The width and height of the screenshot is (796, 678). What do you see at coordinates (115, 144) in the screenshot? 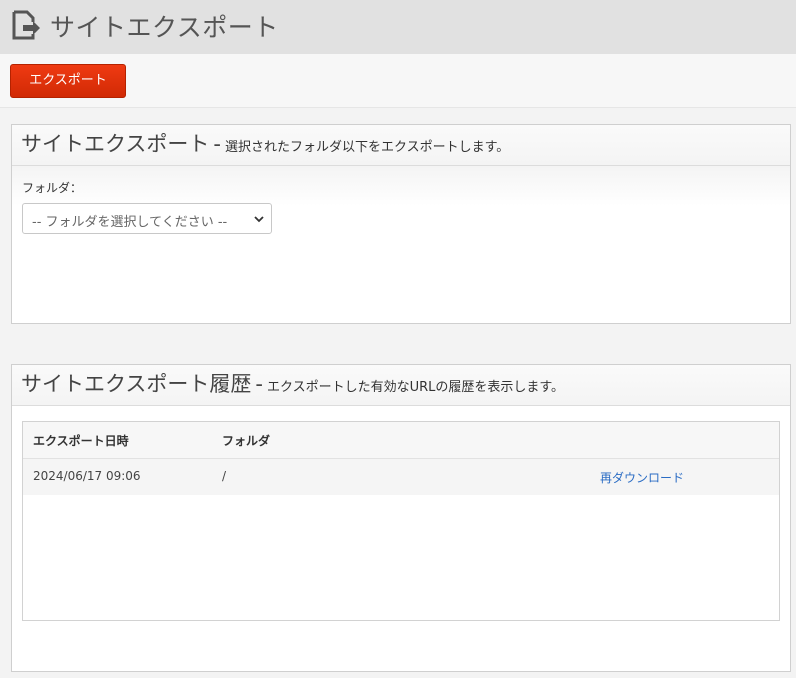
I see `export-panel-title: サイトエクスポート` at bounding box center [115, 144].